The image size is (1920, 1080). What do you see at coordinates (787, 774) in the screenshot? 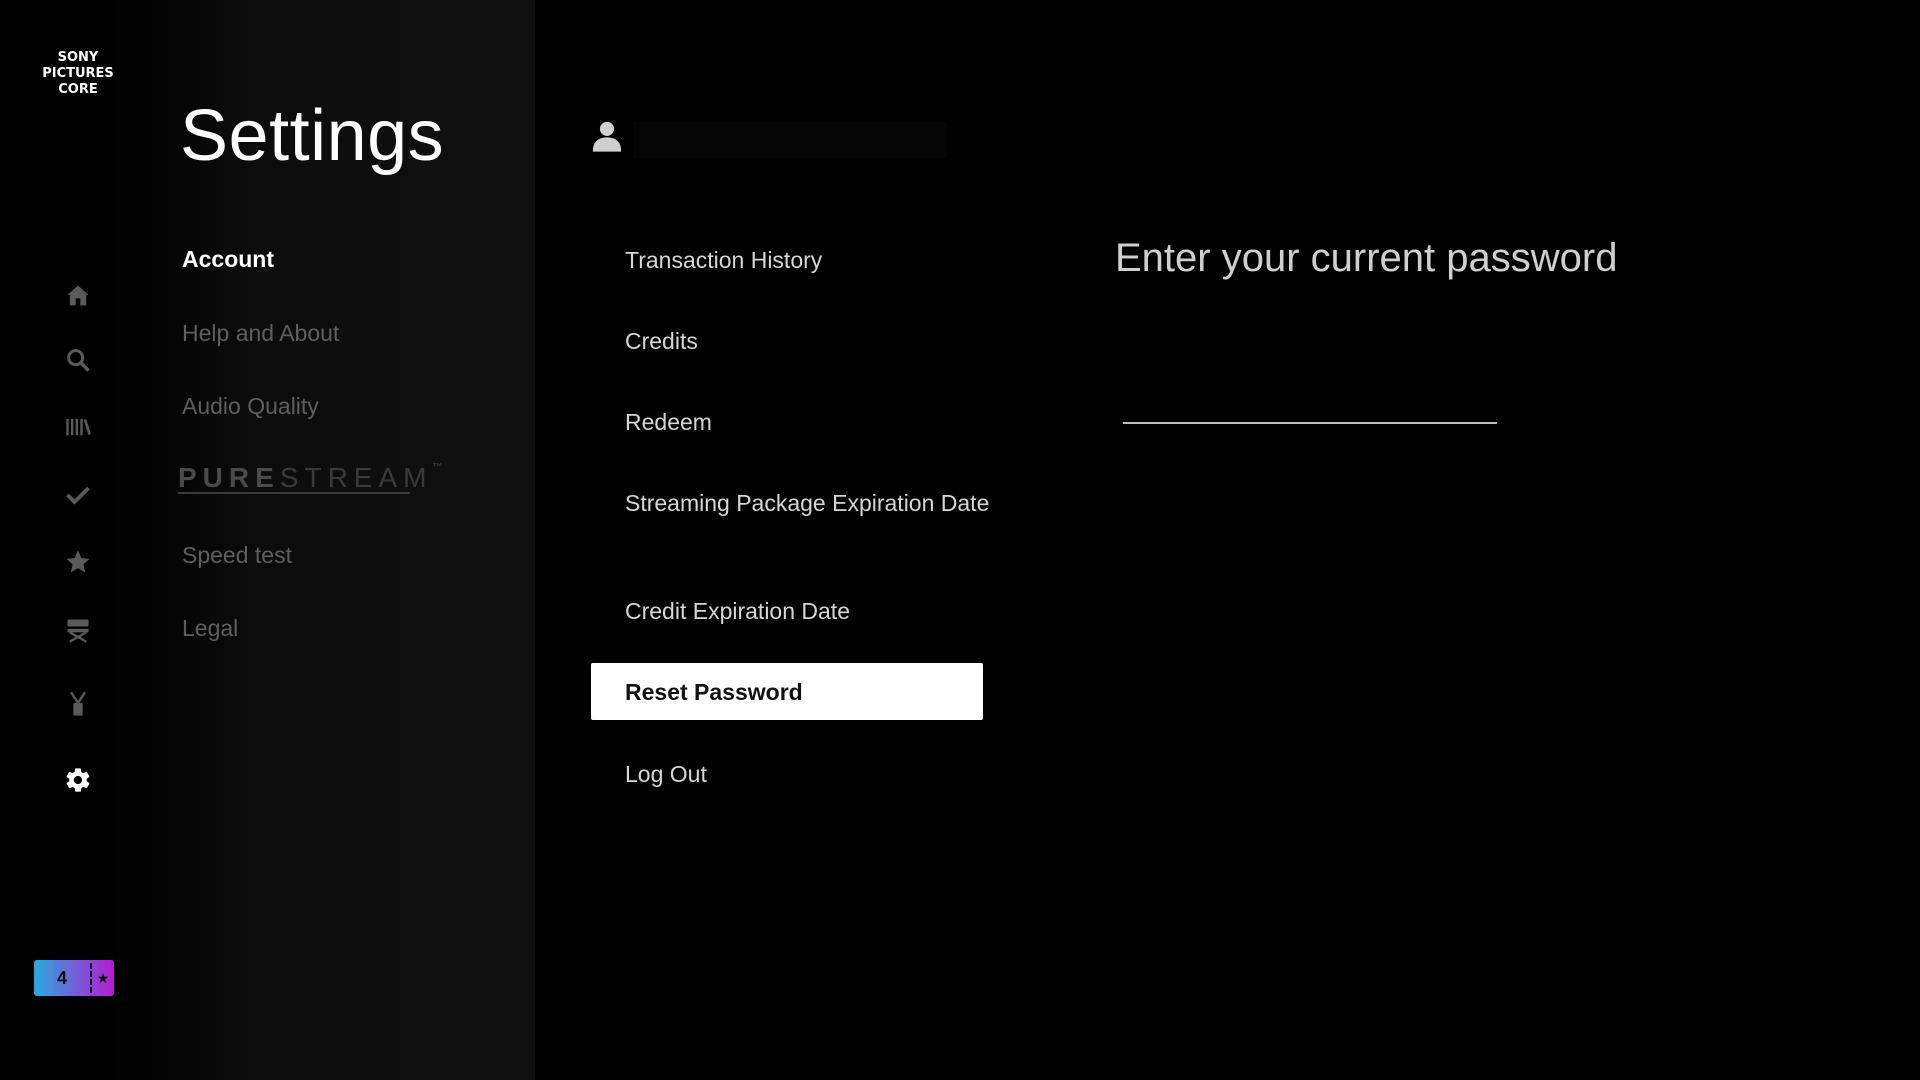
I see `menu-item-log-out: Log Out` at bounding box center [787, 774].